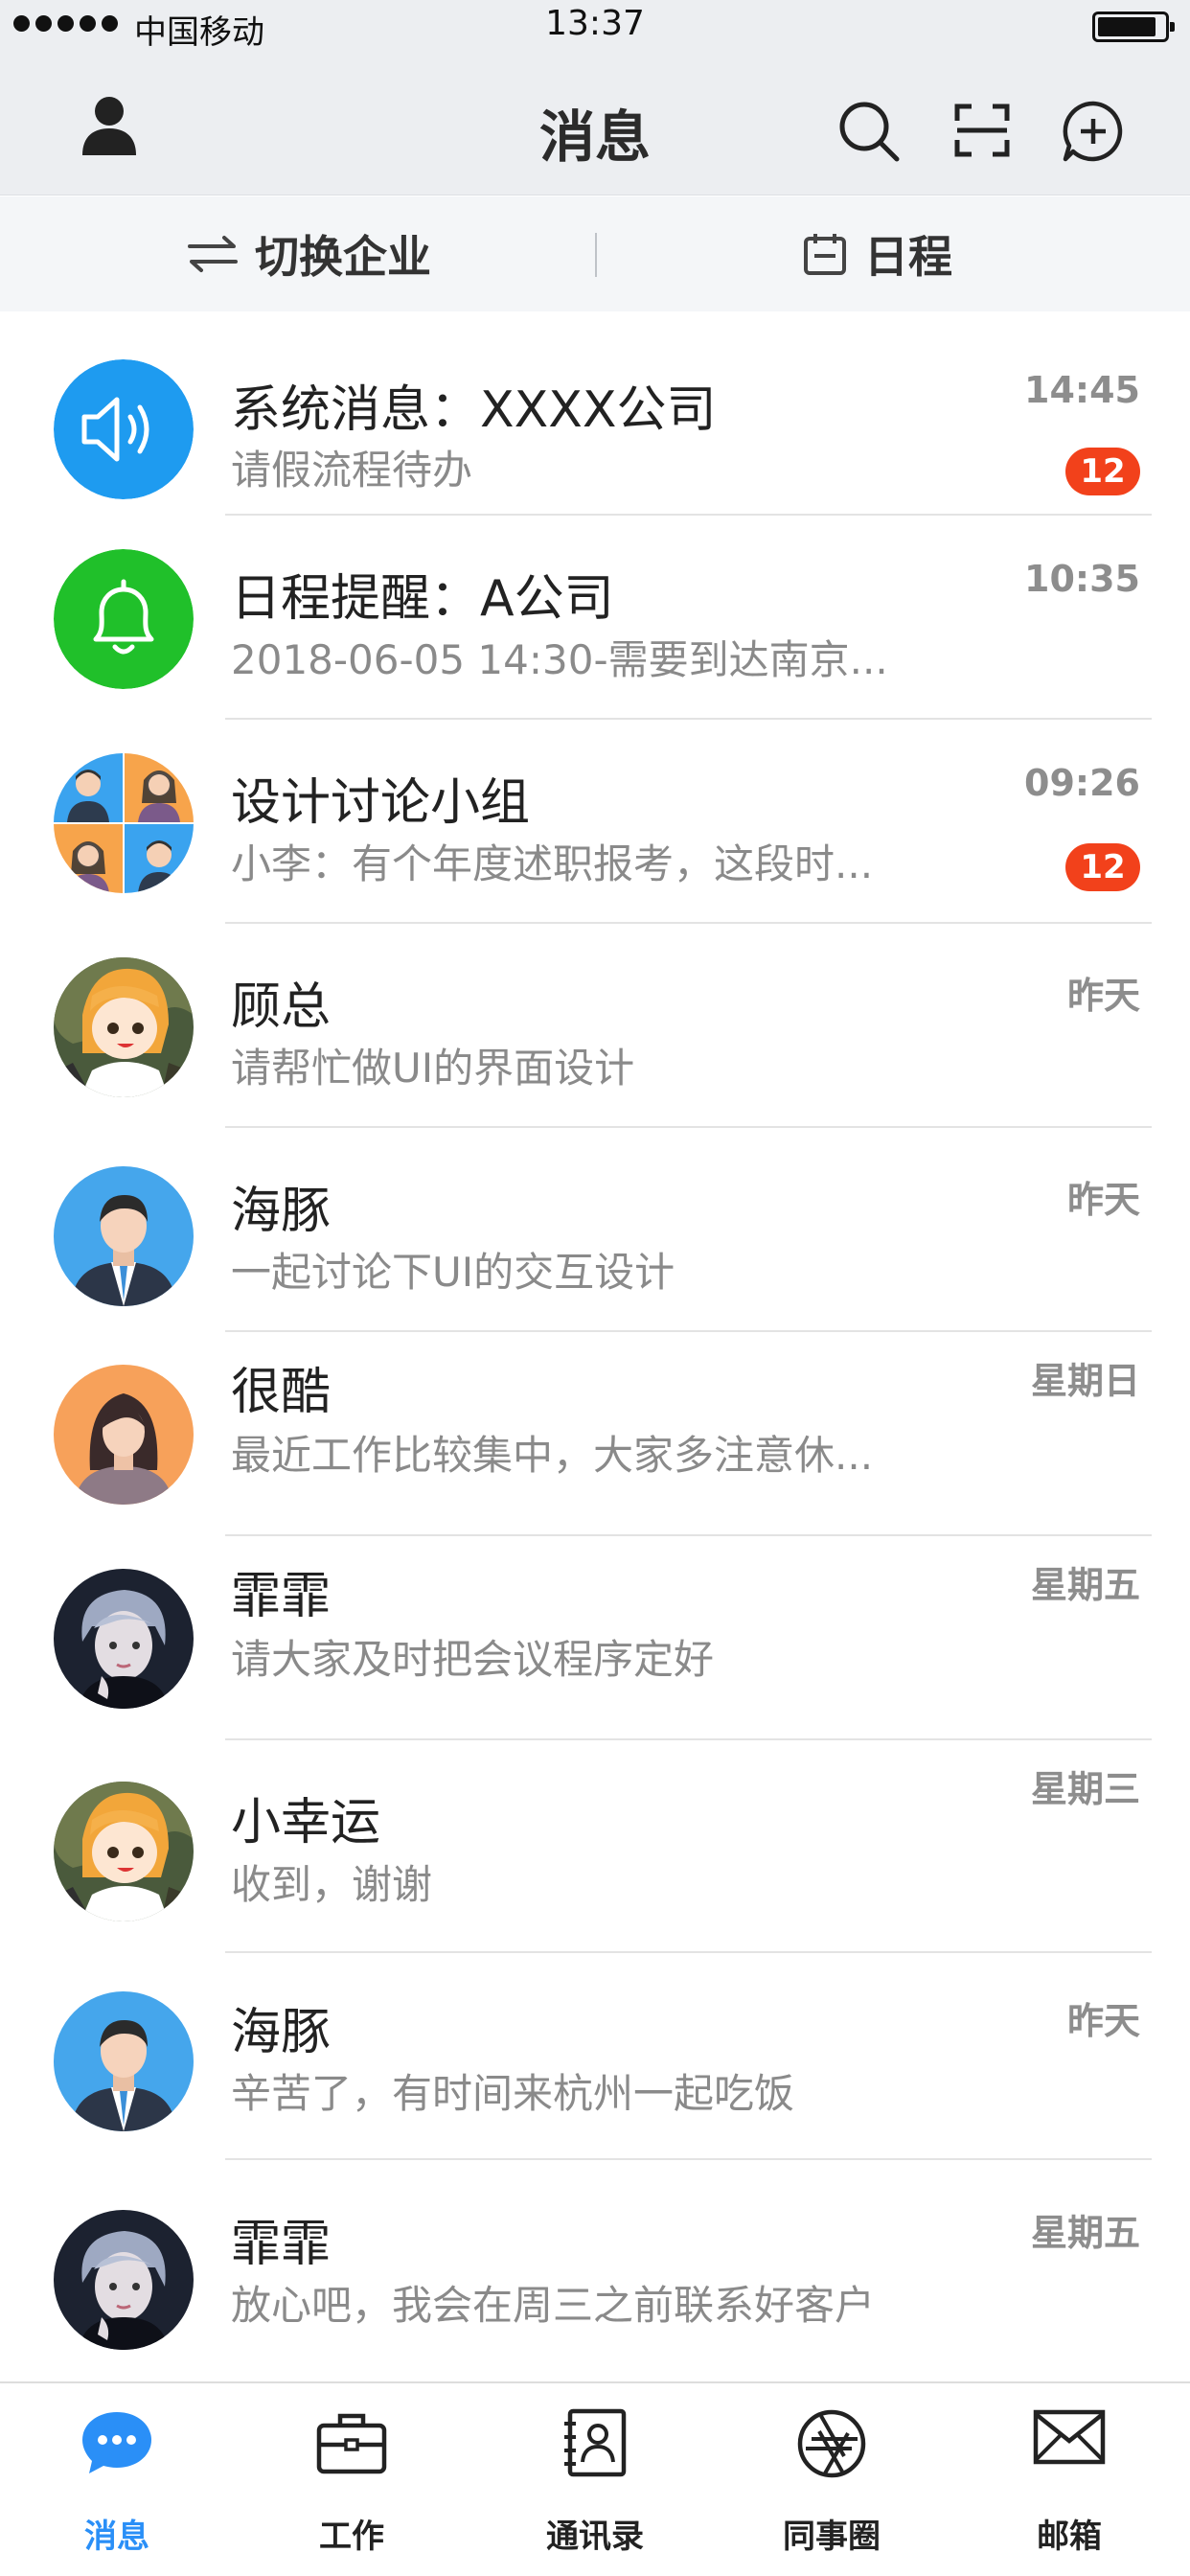 The image size is (1190, 2576). I want to click on mail-icon, so click(1070, 2439).